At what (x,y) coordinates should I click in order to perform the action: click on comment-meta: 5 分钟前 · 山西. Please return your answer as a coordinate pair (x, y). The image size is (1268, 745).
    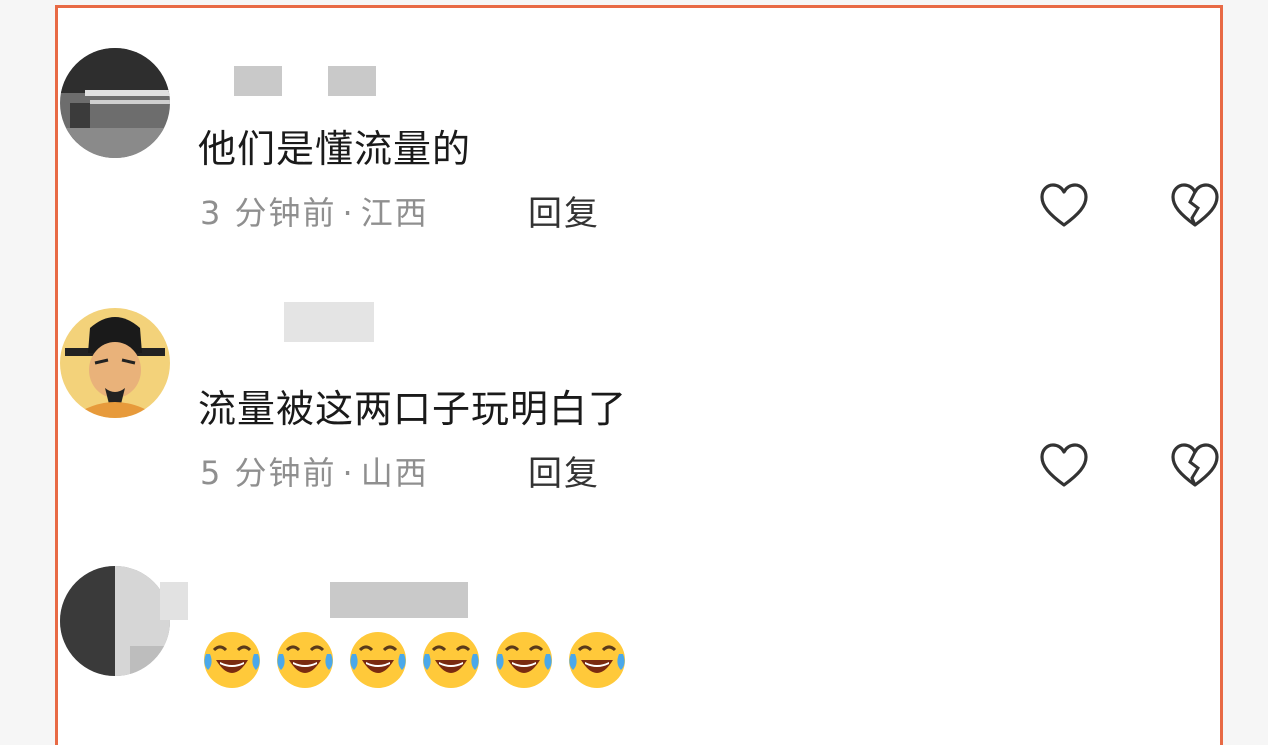
    Looking at the image, I should click on (314, 471).